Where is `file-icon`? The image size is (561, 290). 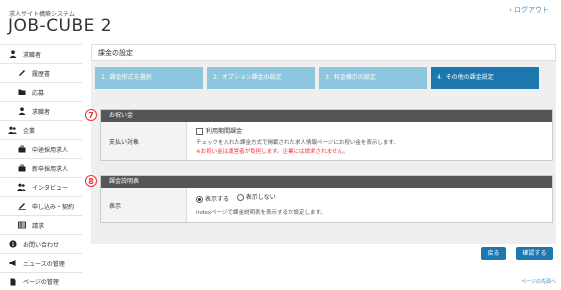 file-icon is located at coordinates (12, 281).